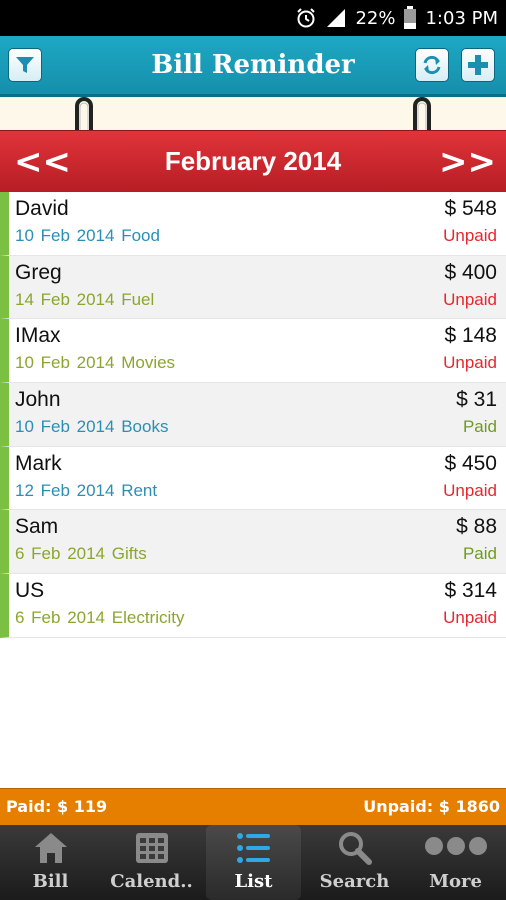 This screenshot has height=900, width=506. Describe the element at coordinates (253, 287) in the screenshot. I see `bill-row: Greg 14 Feb 2014 Fuel $ 400 Unpaid` at that location.